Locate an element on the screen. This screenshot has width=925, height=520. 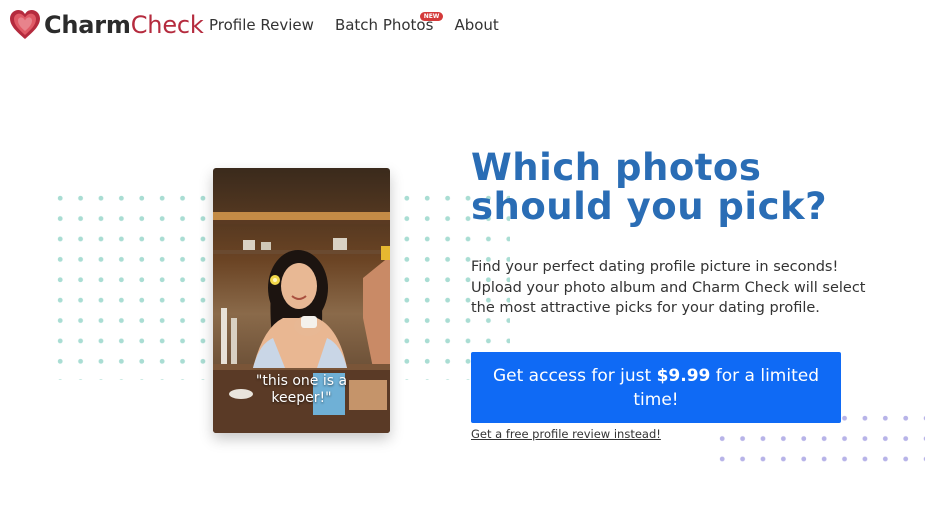
nav-batch-photos-label: Batch Photos is located at coordinates (384, 25).